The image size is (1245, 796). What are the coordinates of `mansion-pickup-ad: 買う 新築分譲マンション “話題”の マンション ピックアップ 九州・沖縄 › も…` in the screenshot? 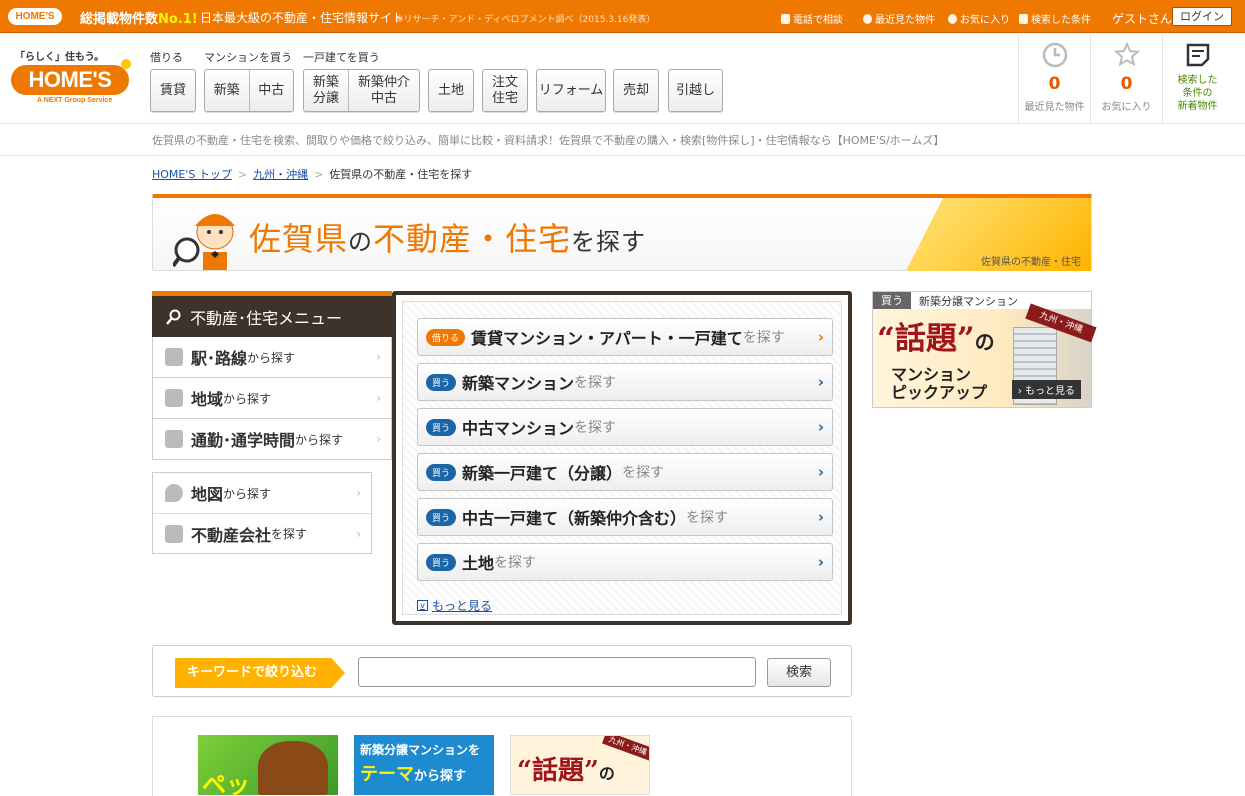 It's located at (984, 349).